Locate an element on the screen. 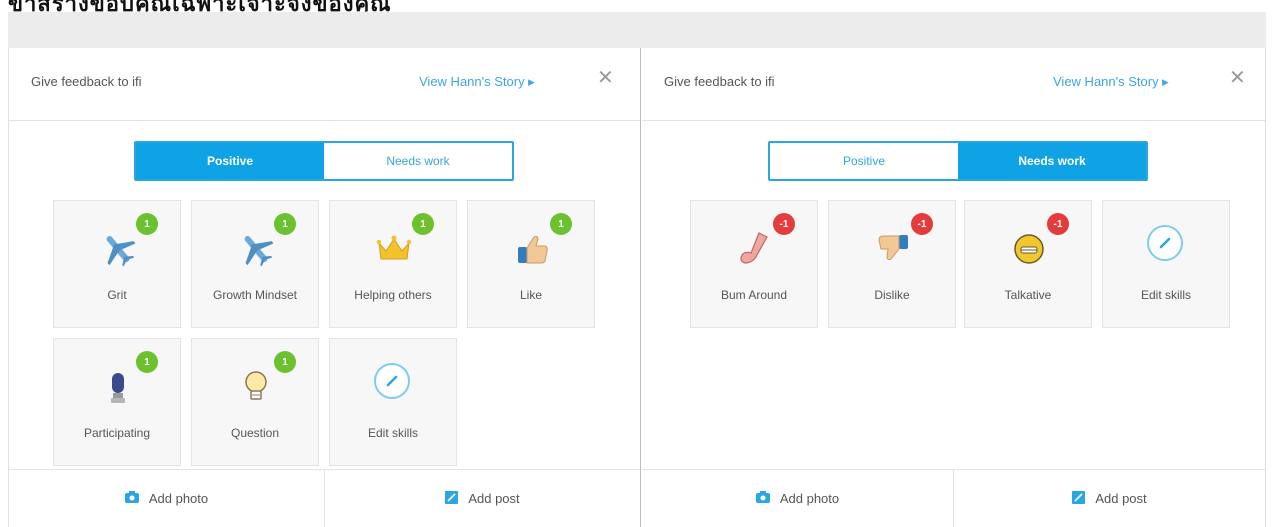  top-gray-band is located at coordinates (637, 30).